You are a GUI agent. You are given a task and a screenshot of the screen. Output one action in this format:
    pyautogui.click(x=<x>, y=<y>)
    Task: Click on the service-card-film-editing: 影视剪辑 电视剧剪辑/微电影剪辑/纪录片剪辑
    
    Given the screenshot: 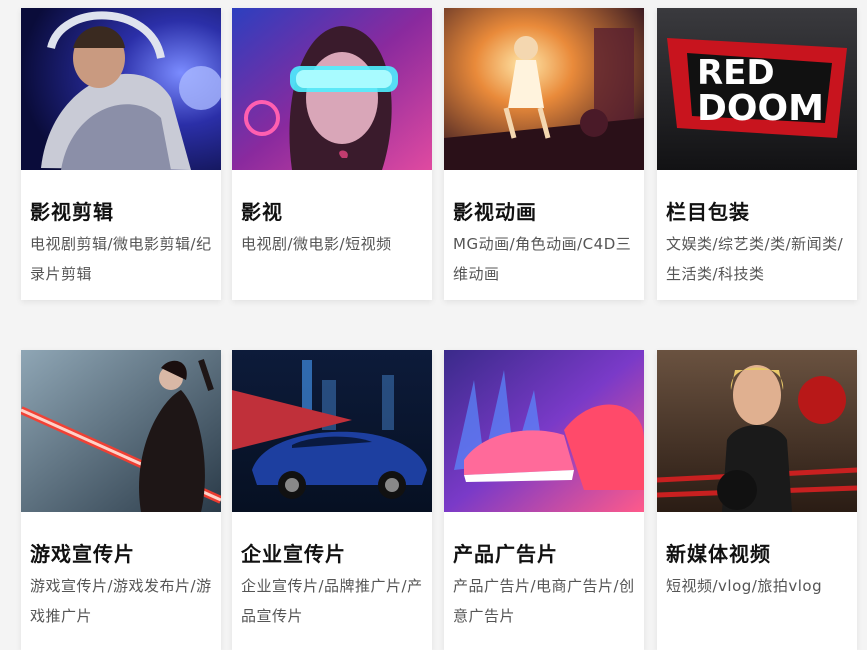 What is the action you would take?
    pyautogui.click(x=121, y=154)
    